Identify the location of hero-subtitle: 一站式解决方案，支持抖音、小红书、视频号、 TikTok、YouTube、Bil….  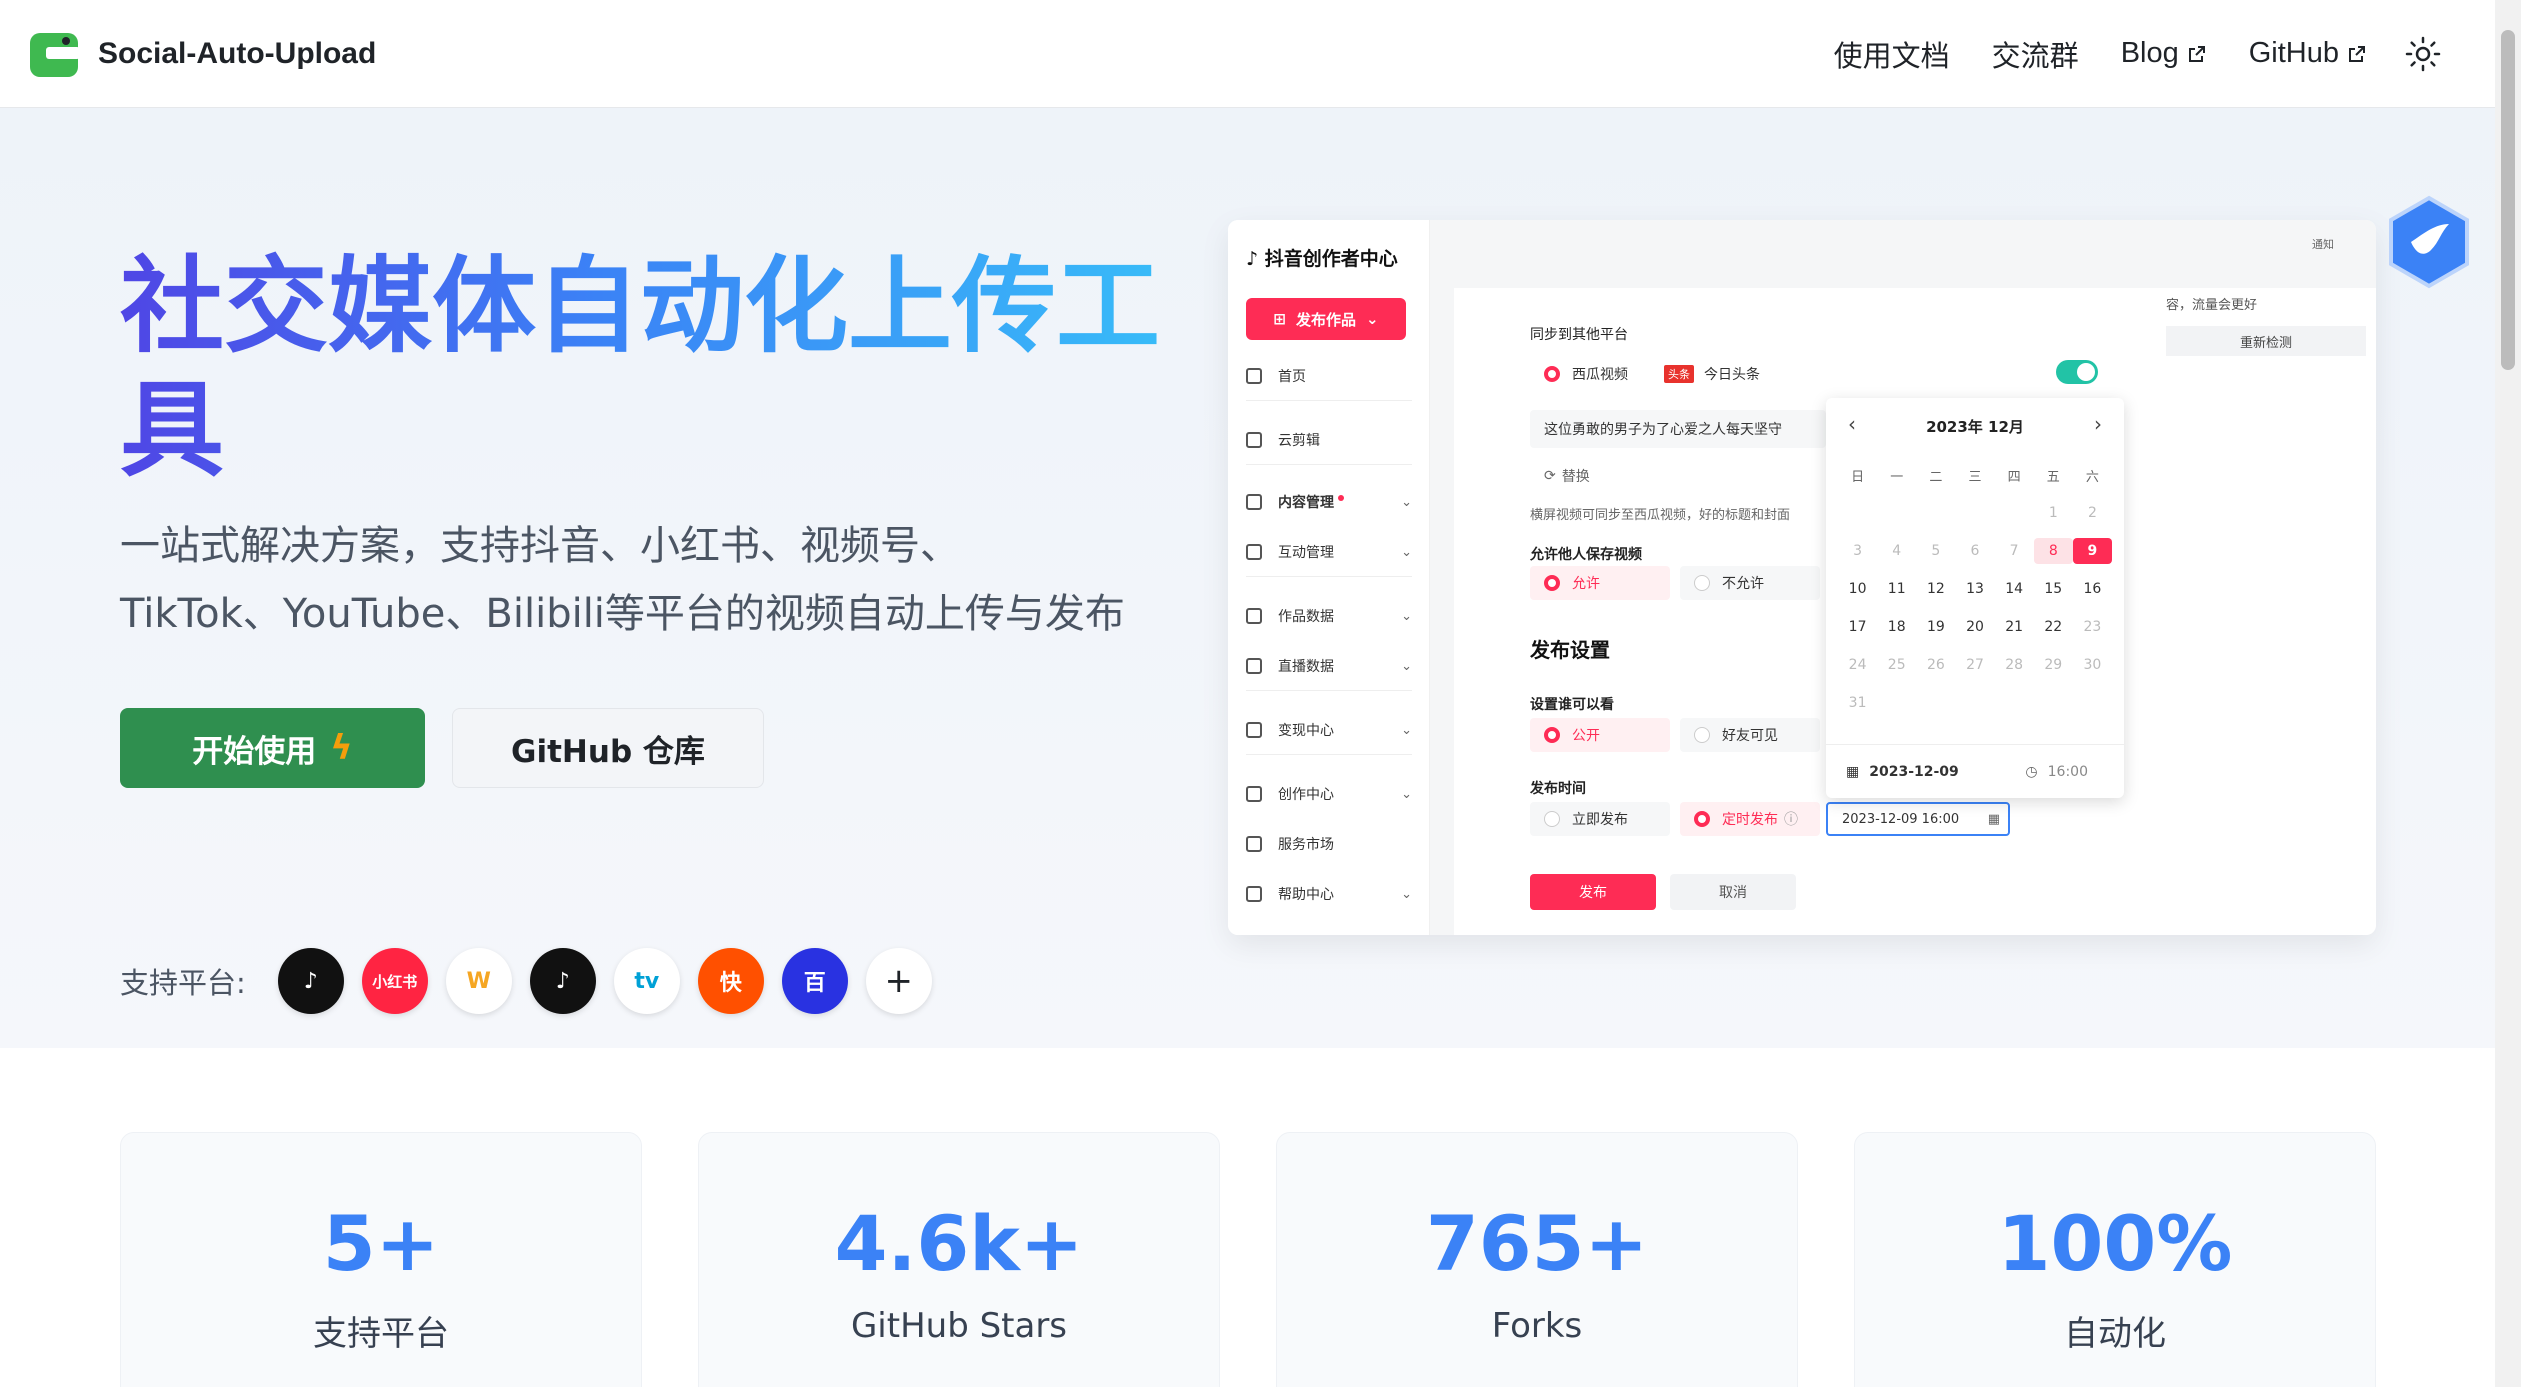
(660, 580).